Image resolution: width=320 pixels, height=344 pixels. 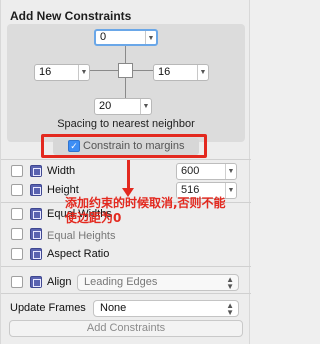 What do you see at coordinates (126, 37) in the screenshot?
I see `top-spacing-field: 0 ▼` at bounding box center [126, 37].